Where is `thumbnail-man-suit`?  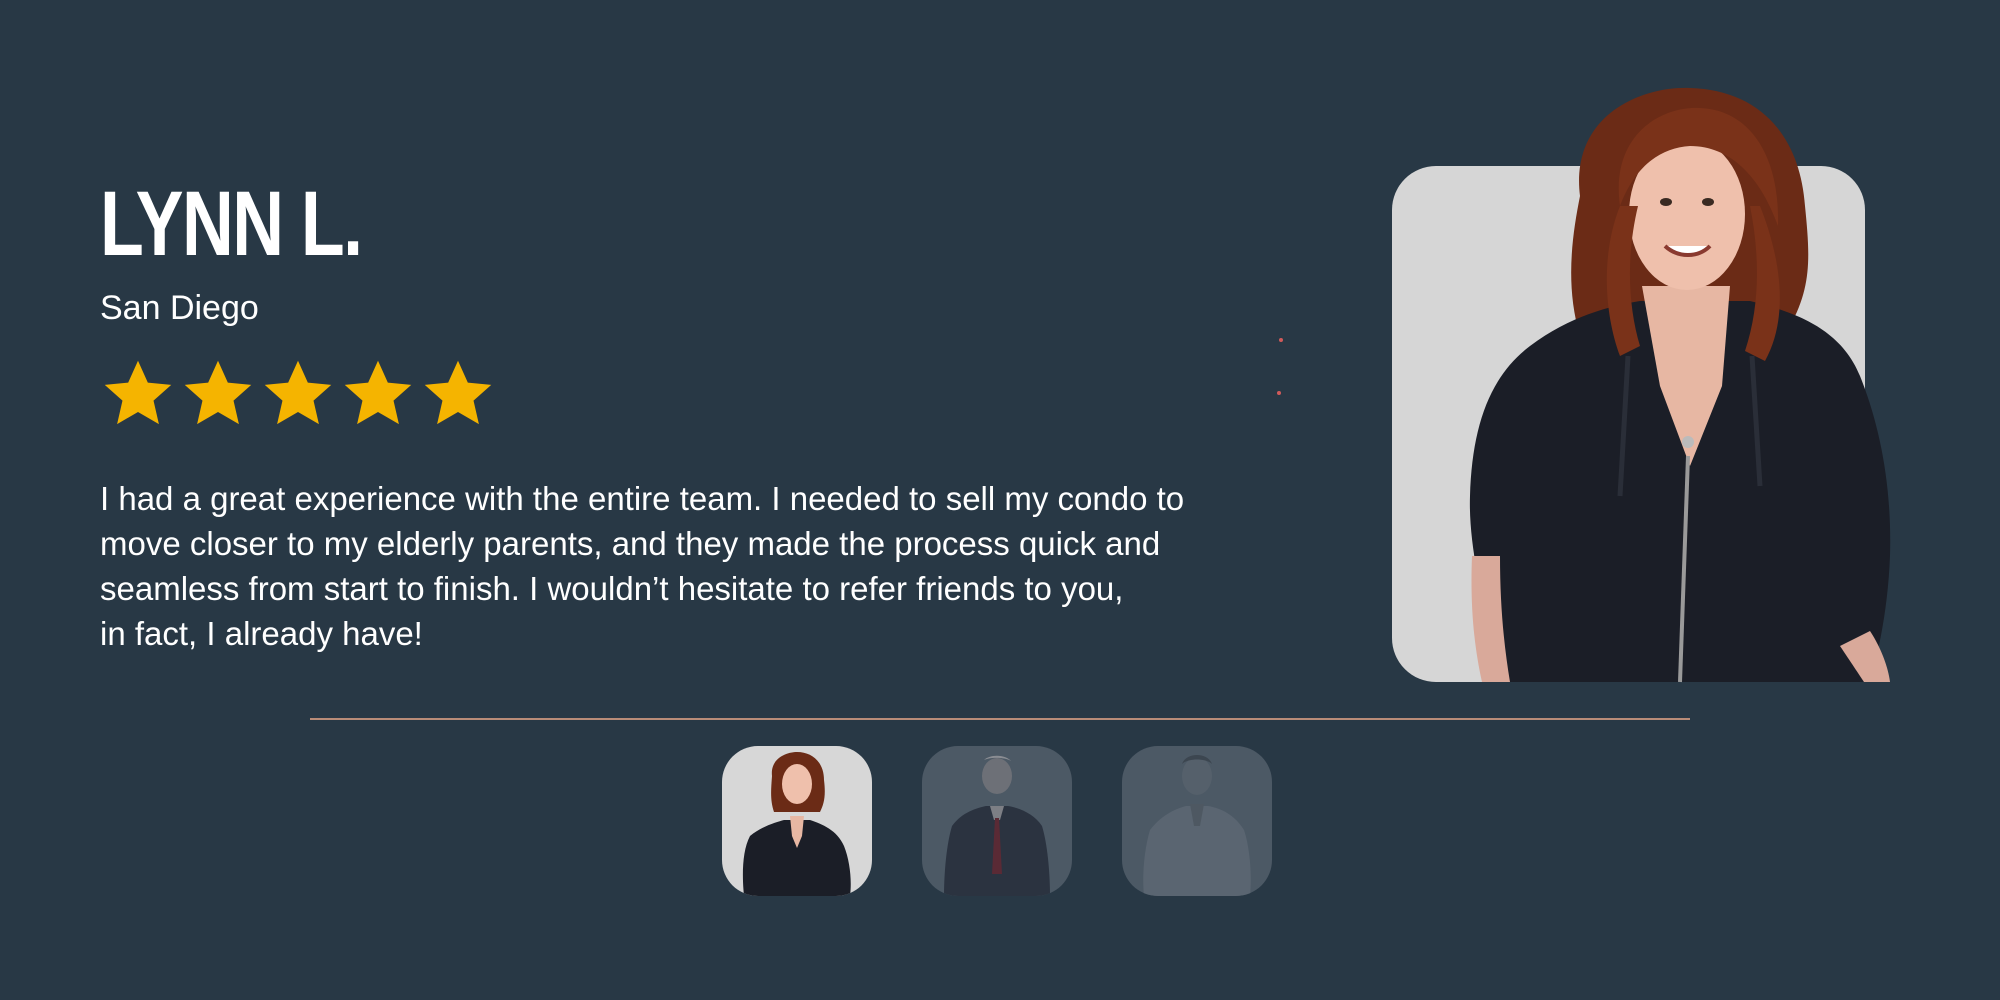 thumbnail-man-suit is located at coordinates (997, 821).